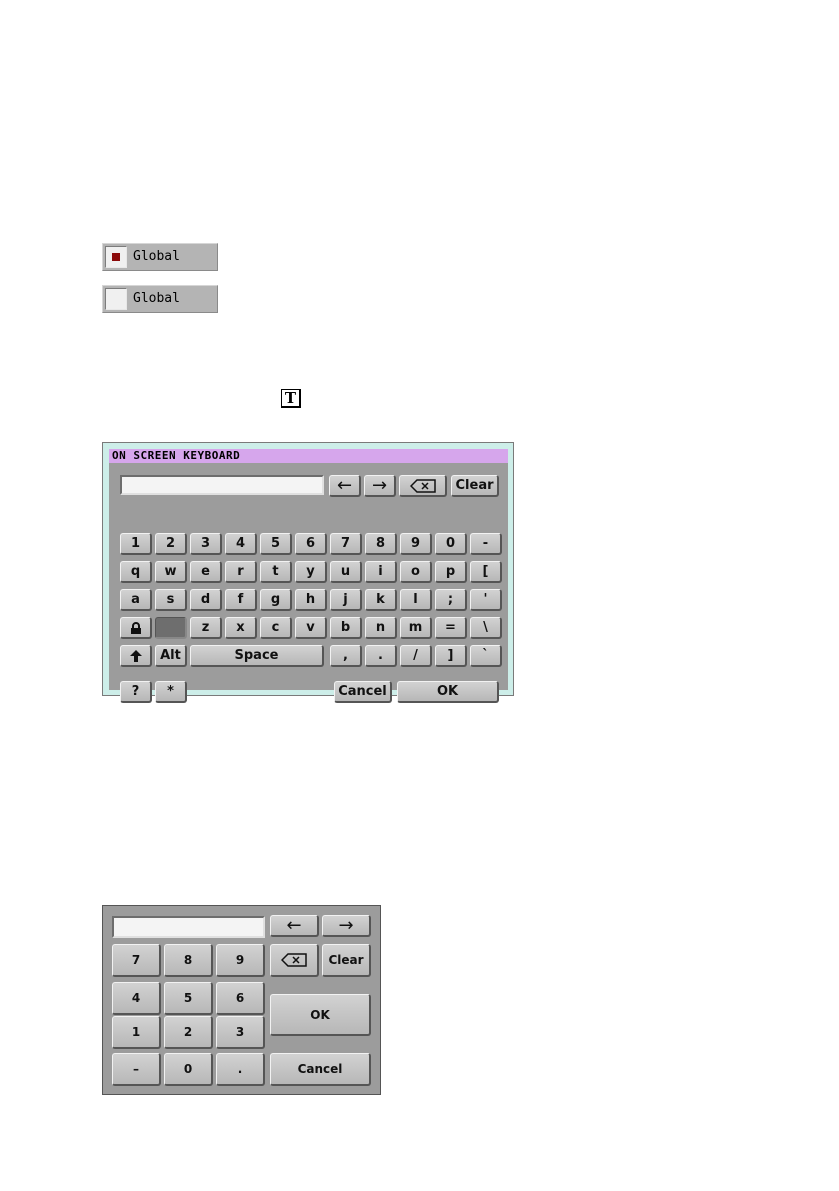 The height and width of the screenshot is (1191, 839). What do you see at coordinates (416, 544) in the screenshot?
I see `key: 9` at bounding box center [416, 544].